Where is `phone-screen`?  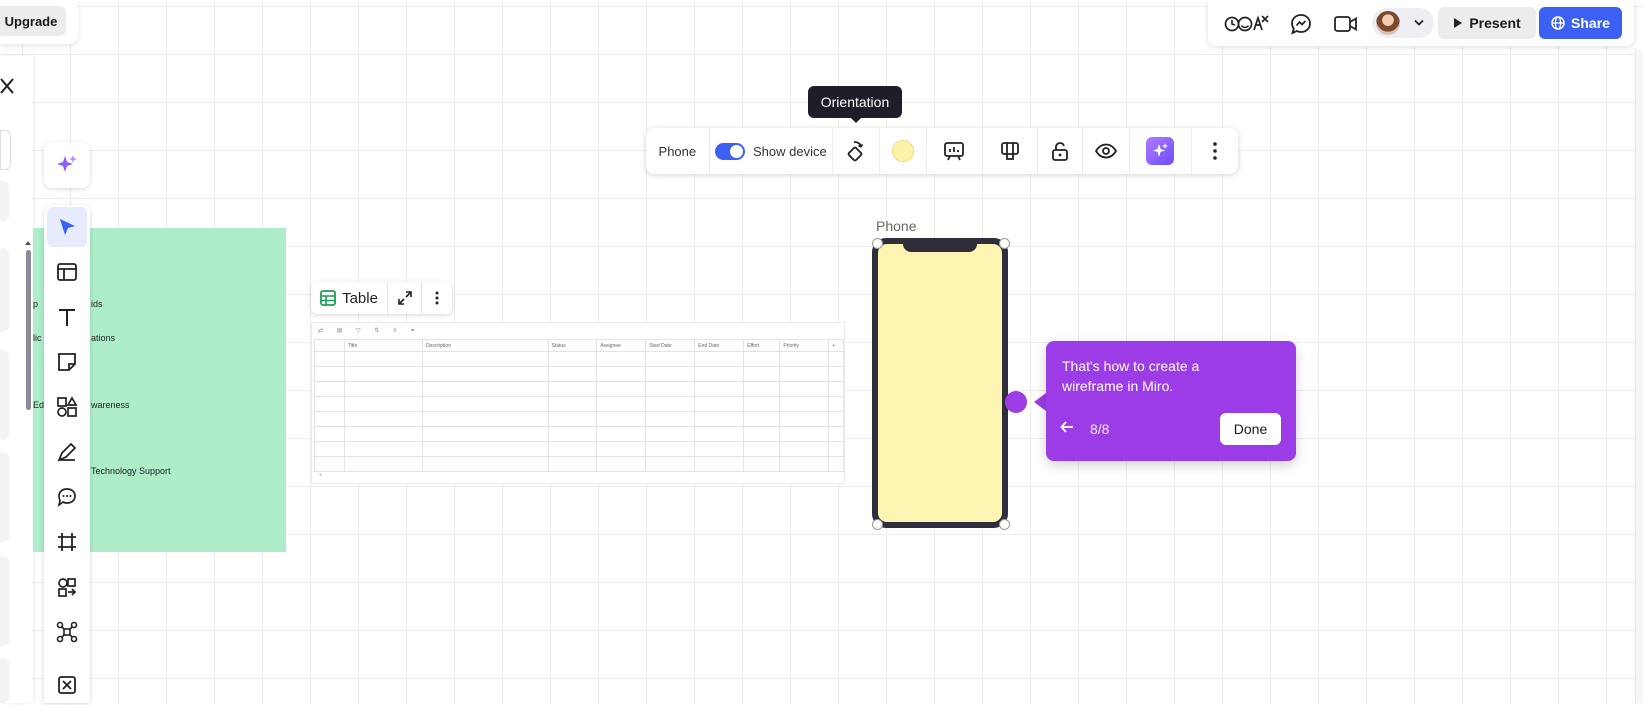
phone-screen is located at coordinates (940, 383).